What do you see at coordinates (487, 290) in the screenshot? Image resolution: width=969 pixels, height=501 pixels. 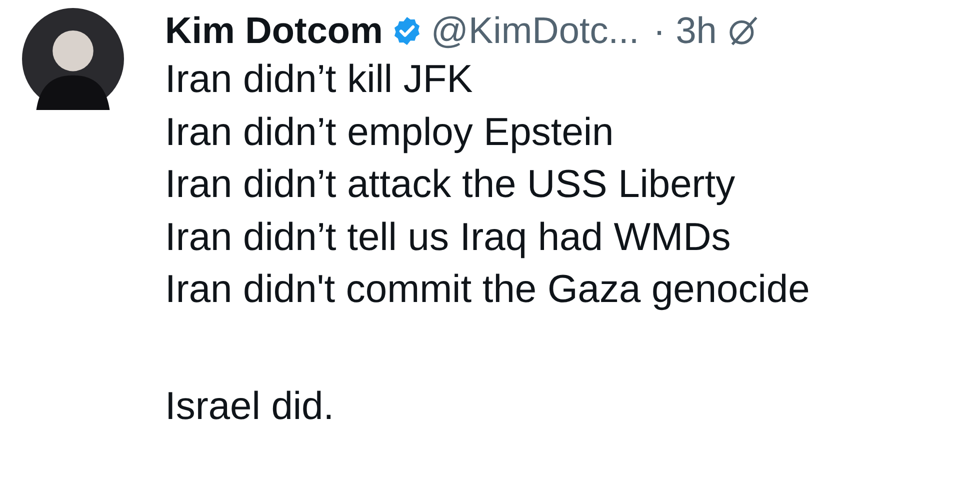 I see `post-text-line: Iran didn't commit the Gaza genocide` at bounding box center [487, 290].